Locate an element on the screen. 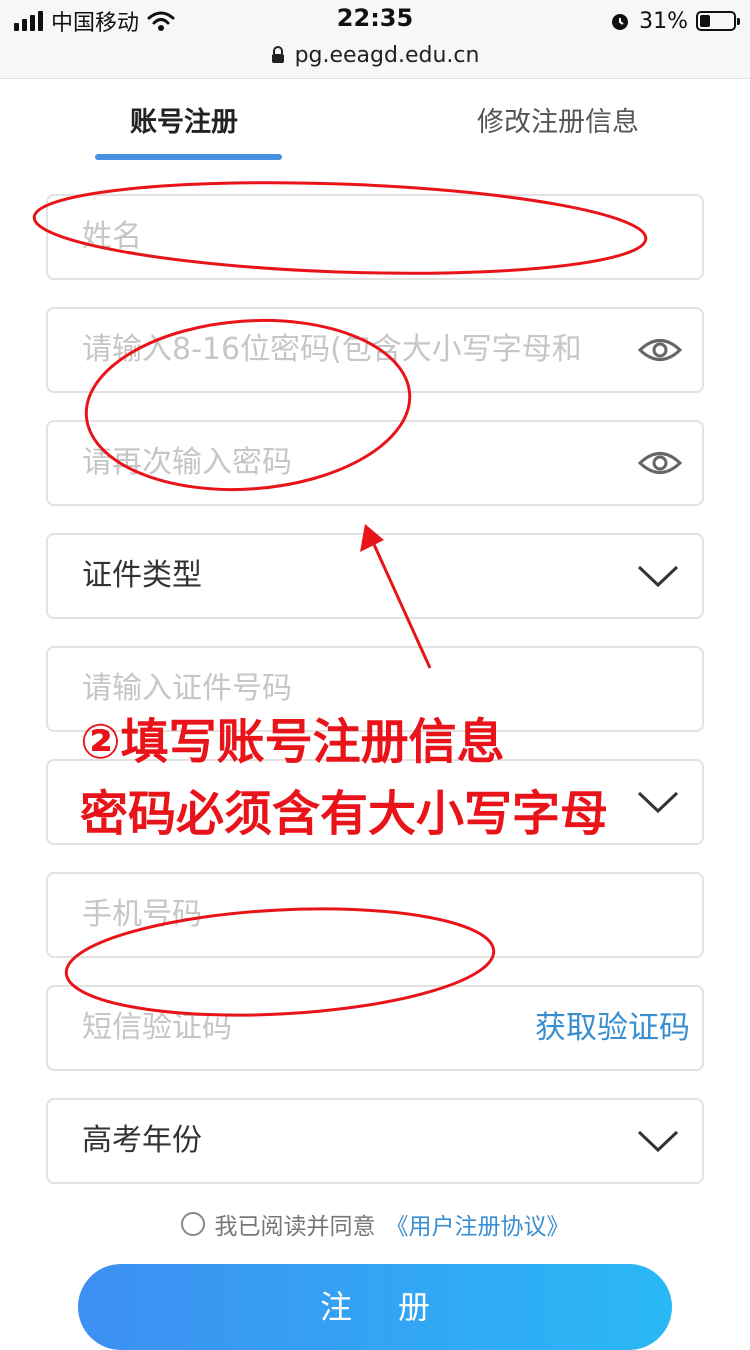  name-input: 姓名 is located at coordinates (375, 237).